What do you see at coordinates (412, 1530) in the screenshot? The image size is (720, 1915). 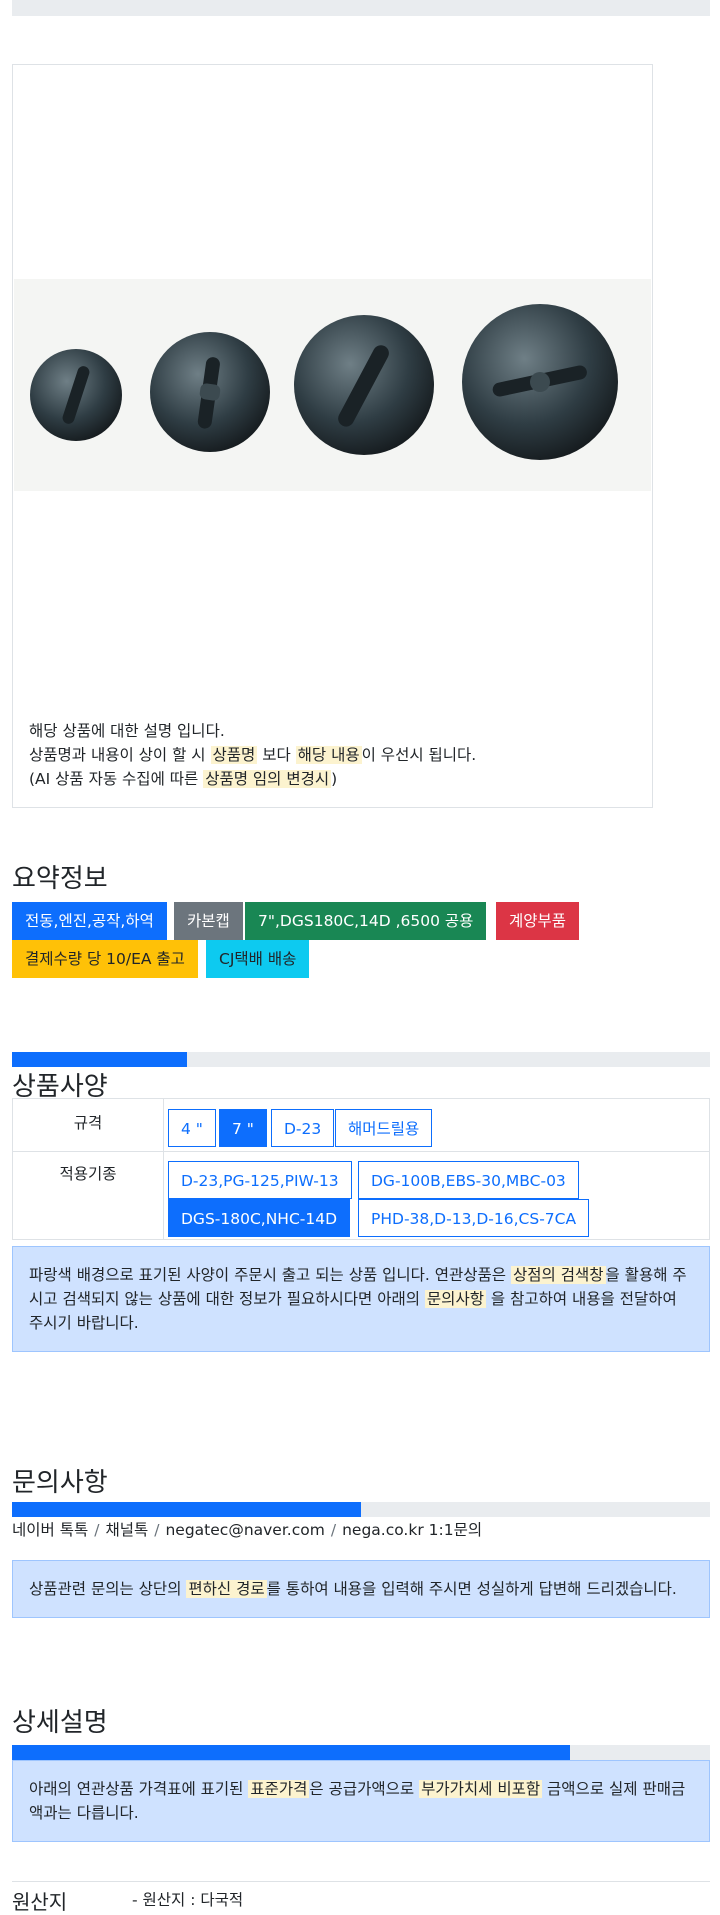 I see `contact-website-inquiry: nega.co.kr 1:1문의` at bounding box center [412, 1530].